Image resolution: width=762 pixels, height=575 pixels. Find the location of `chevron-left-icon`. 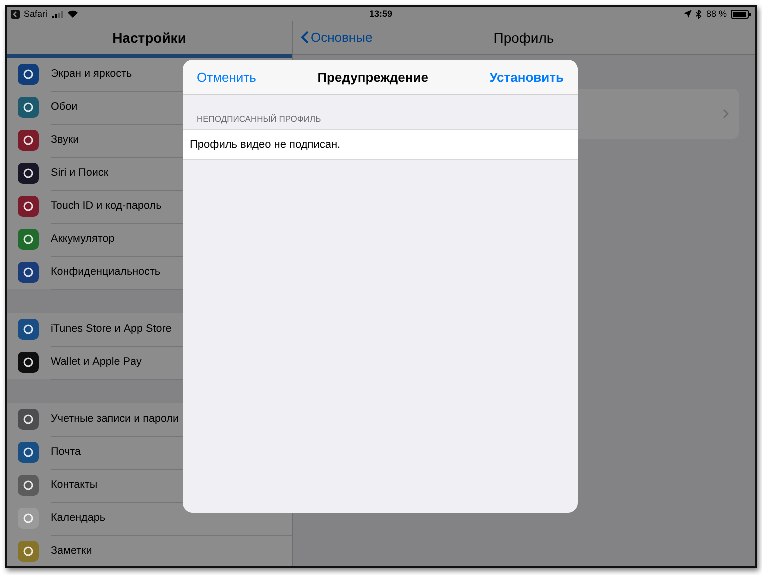

chevron-left-icon is located at coordinates (305, 37).